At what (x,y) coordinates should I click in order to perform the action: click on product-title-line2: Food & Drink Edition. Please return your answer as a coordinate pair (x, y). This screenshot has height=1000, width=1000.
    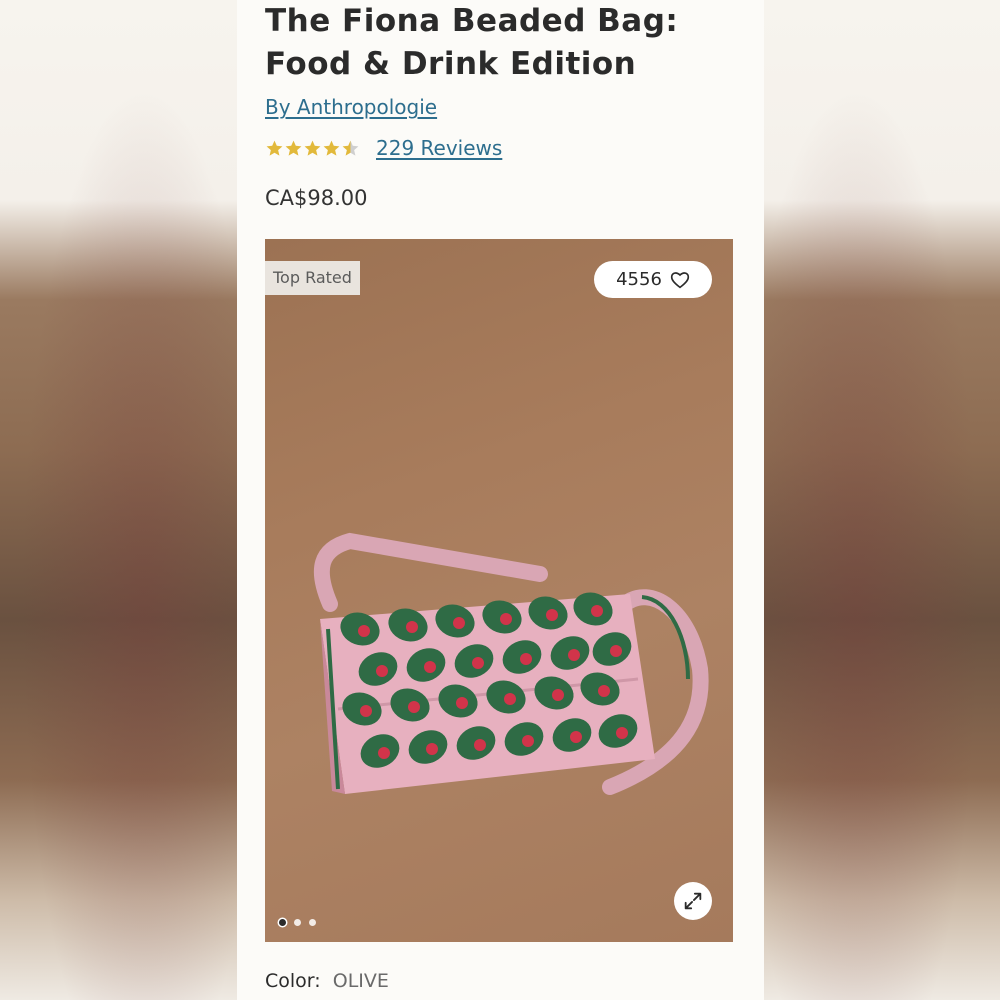
    Looking at the image, I should click on (451, 64).